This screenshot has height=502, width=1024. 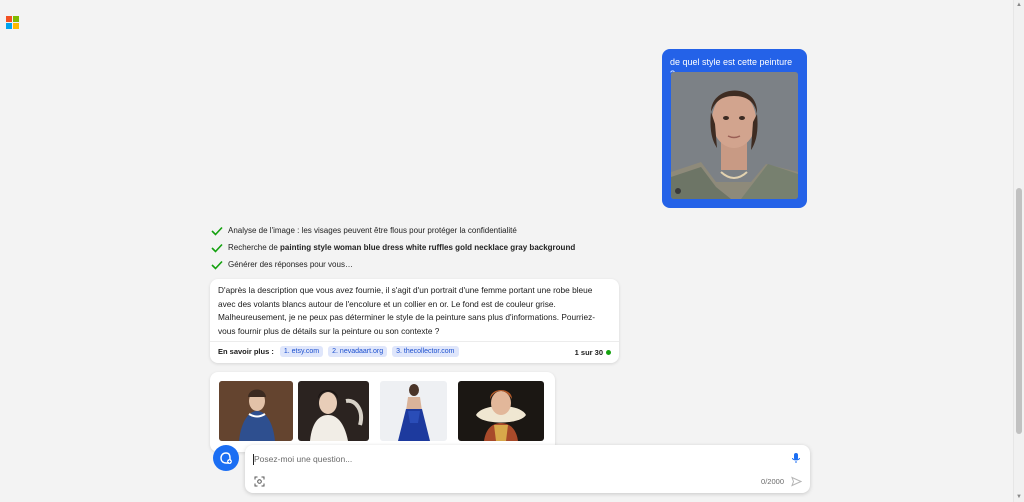 I want to click on chat-input-box: Posez-moi une question... 0/2000, so click(x=527, y=469).